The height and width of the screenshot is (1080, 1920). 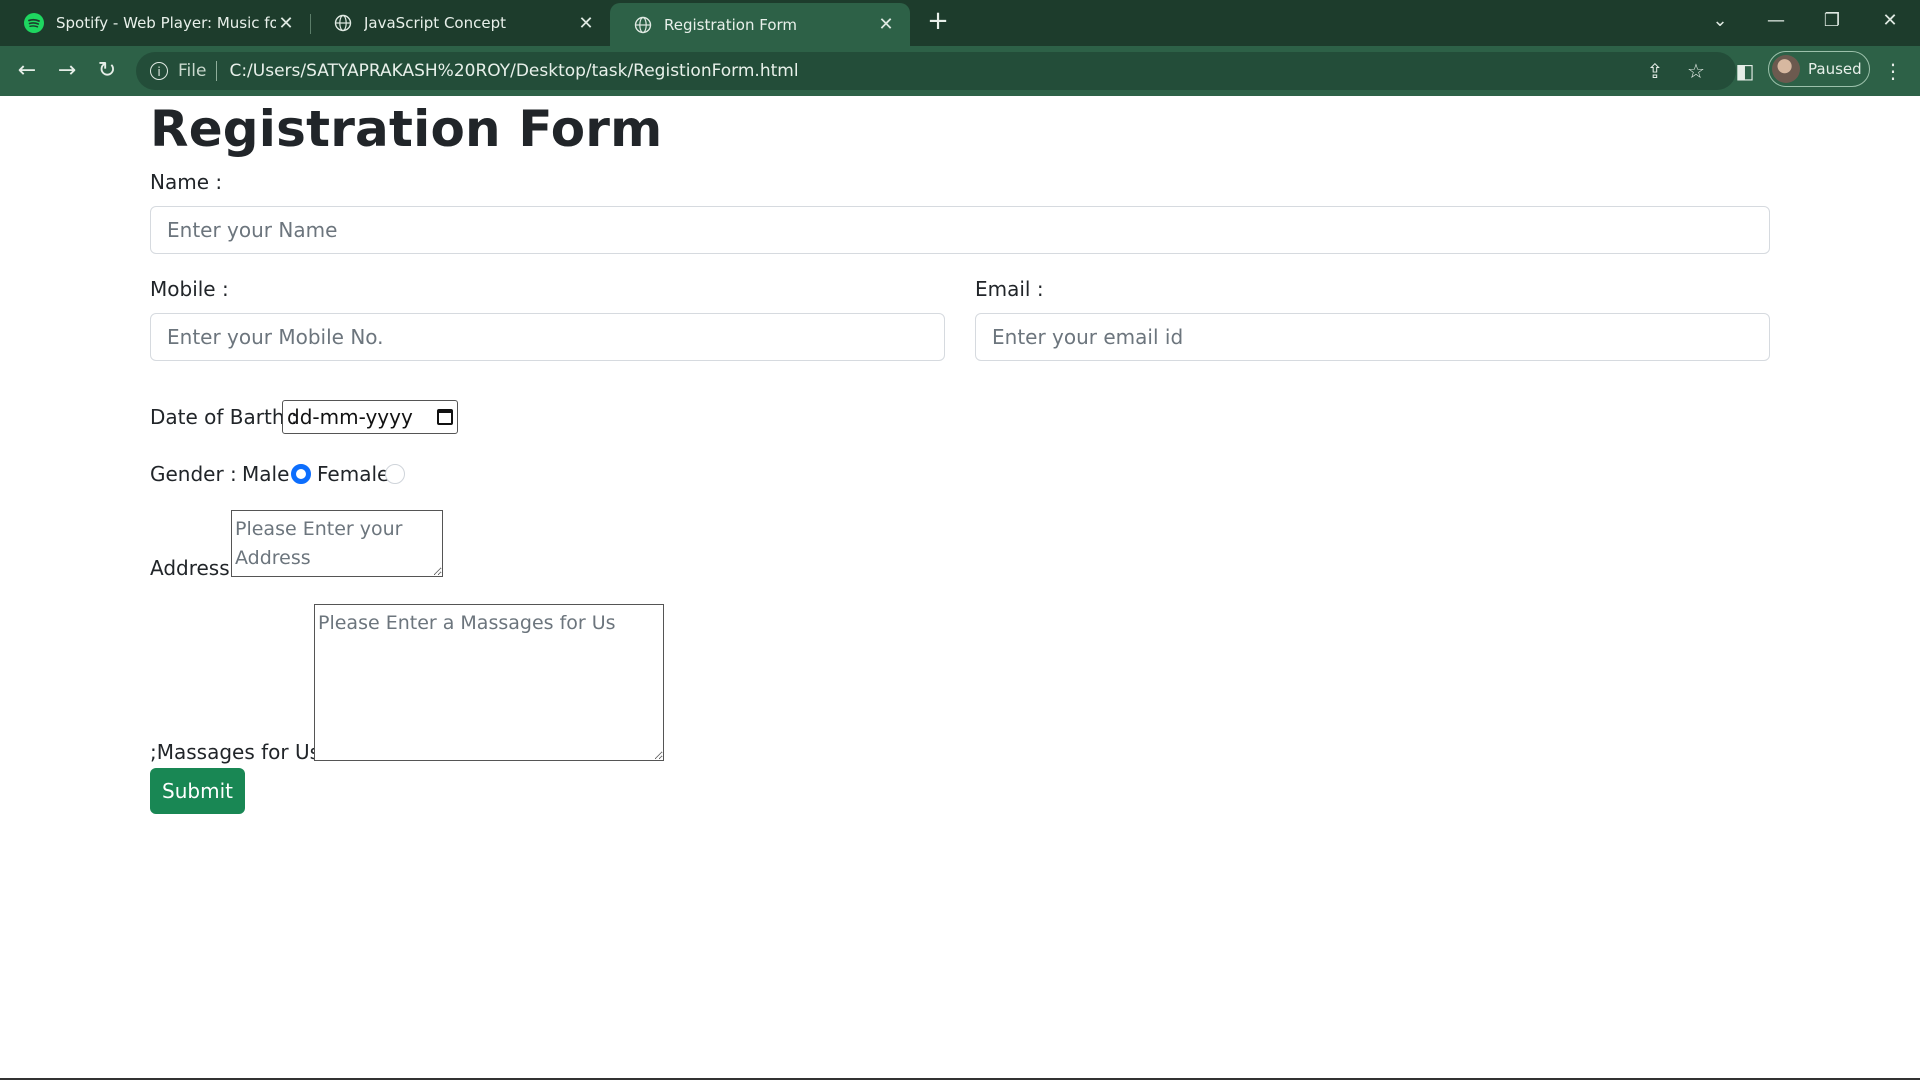 I want to click on menu-button: ⋮, so click(x=1893, y=71).